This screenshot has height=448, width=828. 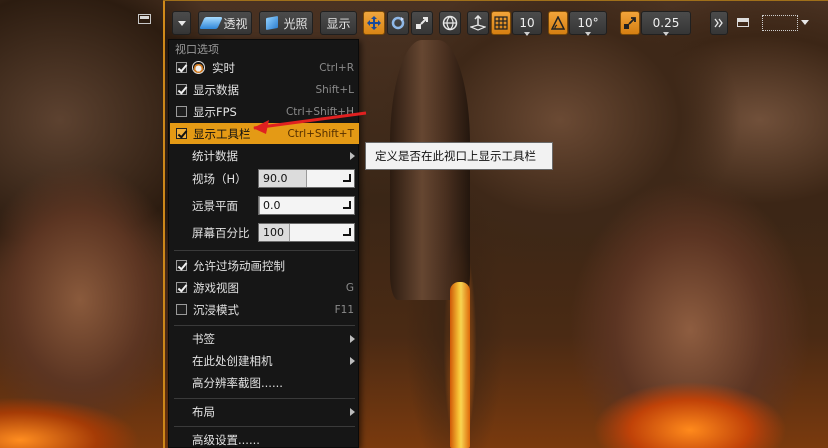 What do you see at coordinates (374, 23) in the screenshot?
I see `translate-tool-button` at bounding box center [374, 23].